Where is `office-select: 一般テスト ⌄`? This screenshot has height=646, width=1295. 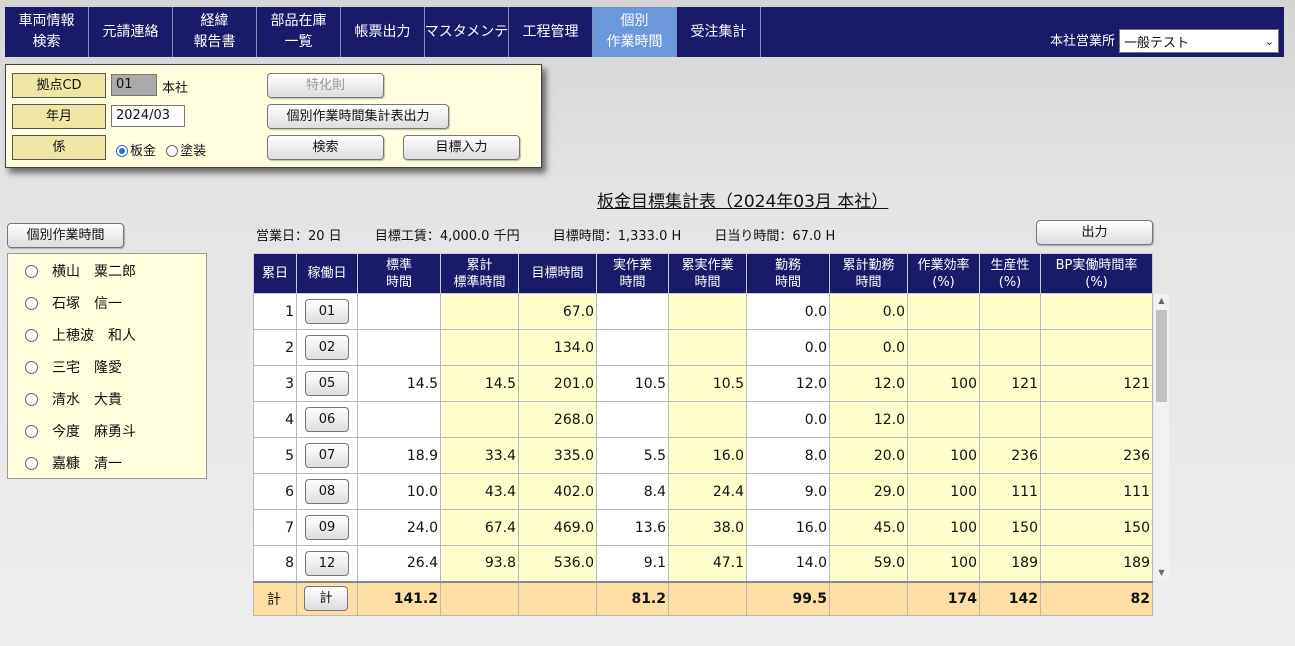
office-select: 一般テスト ⌄ is located at coordinates (1199, 41).